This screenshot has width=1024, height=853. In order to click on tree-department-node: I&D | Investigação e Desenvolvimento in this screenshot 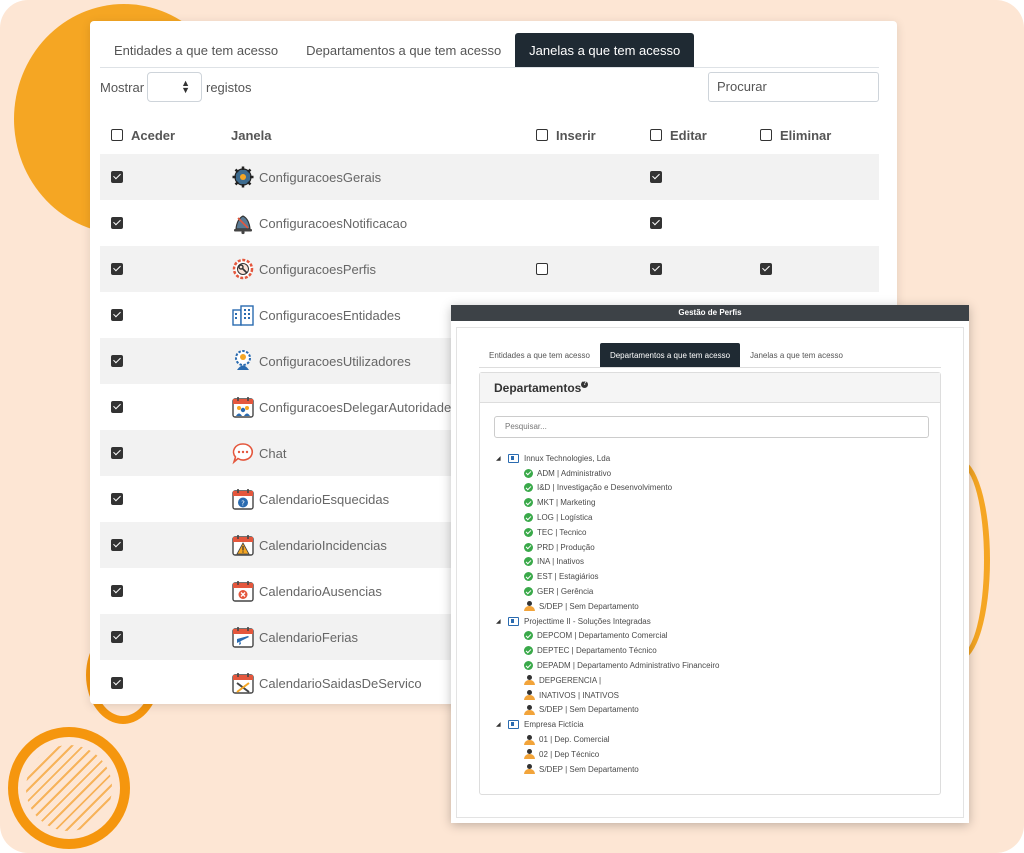, I will do `click(713, 488)`.